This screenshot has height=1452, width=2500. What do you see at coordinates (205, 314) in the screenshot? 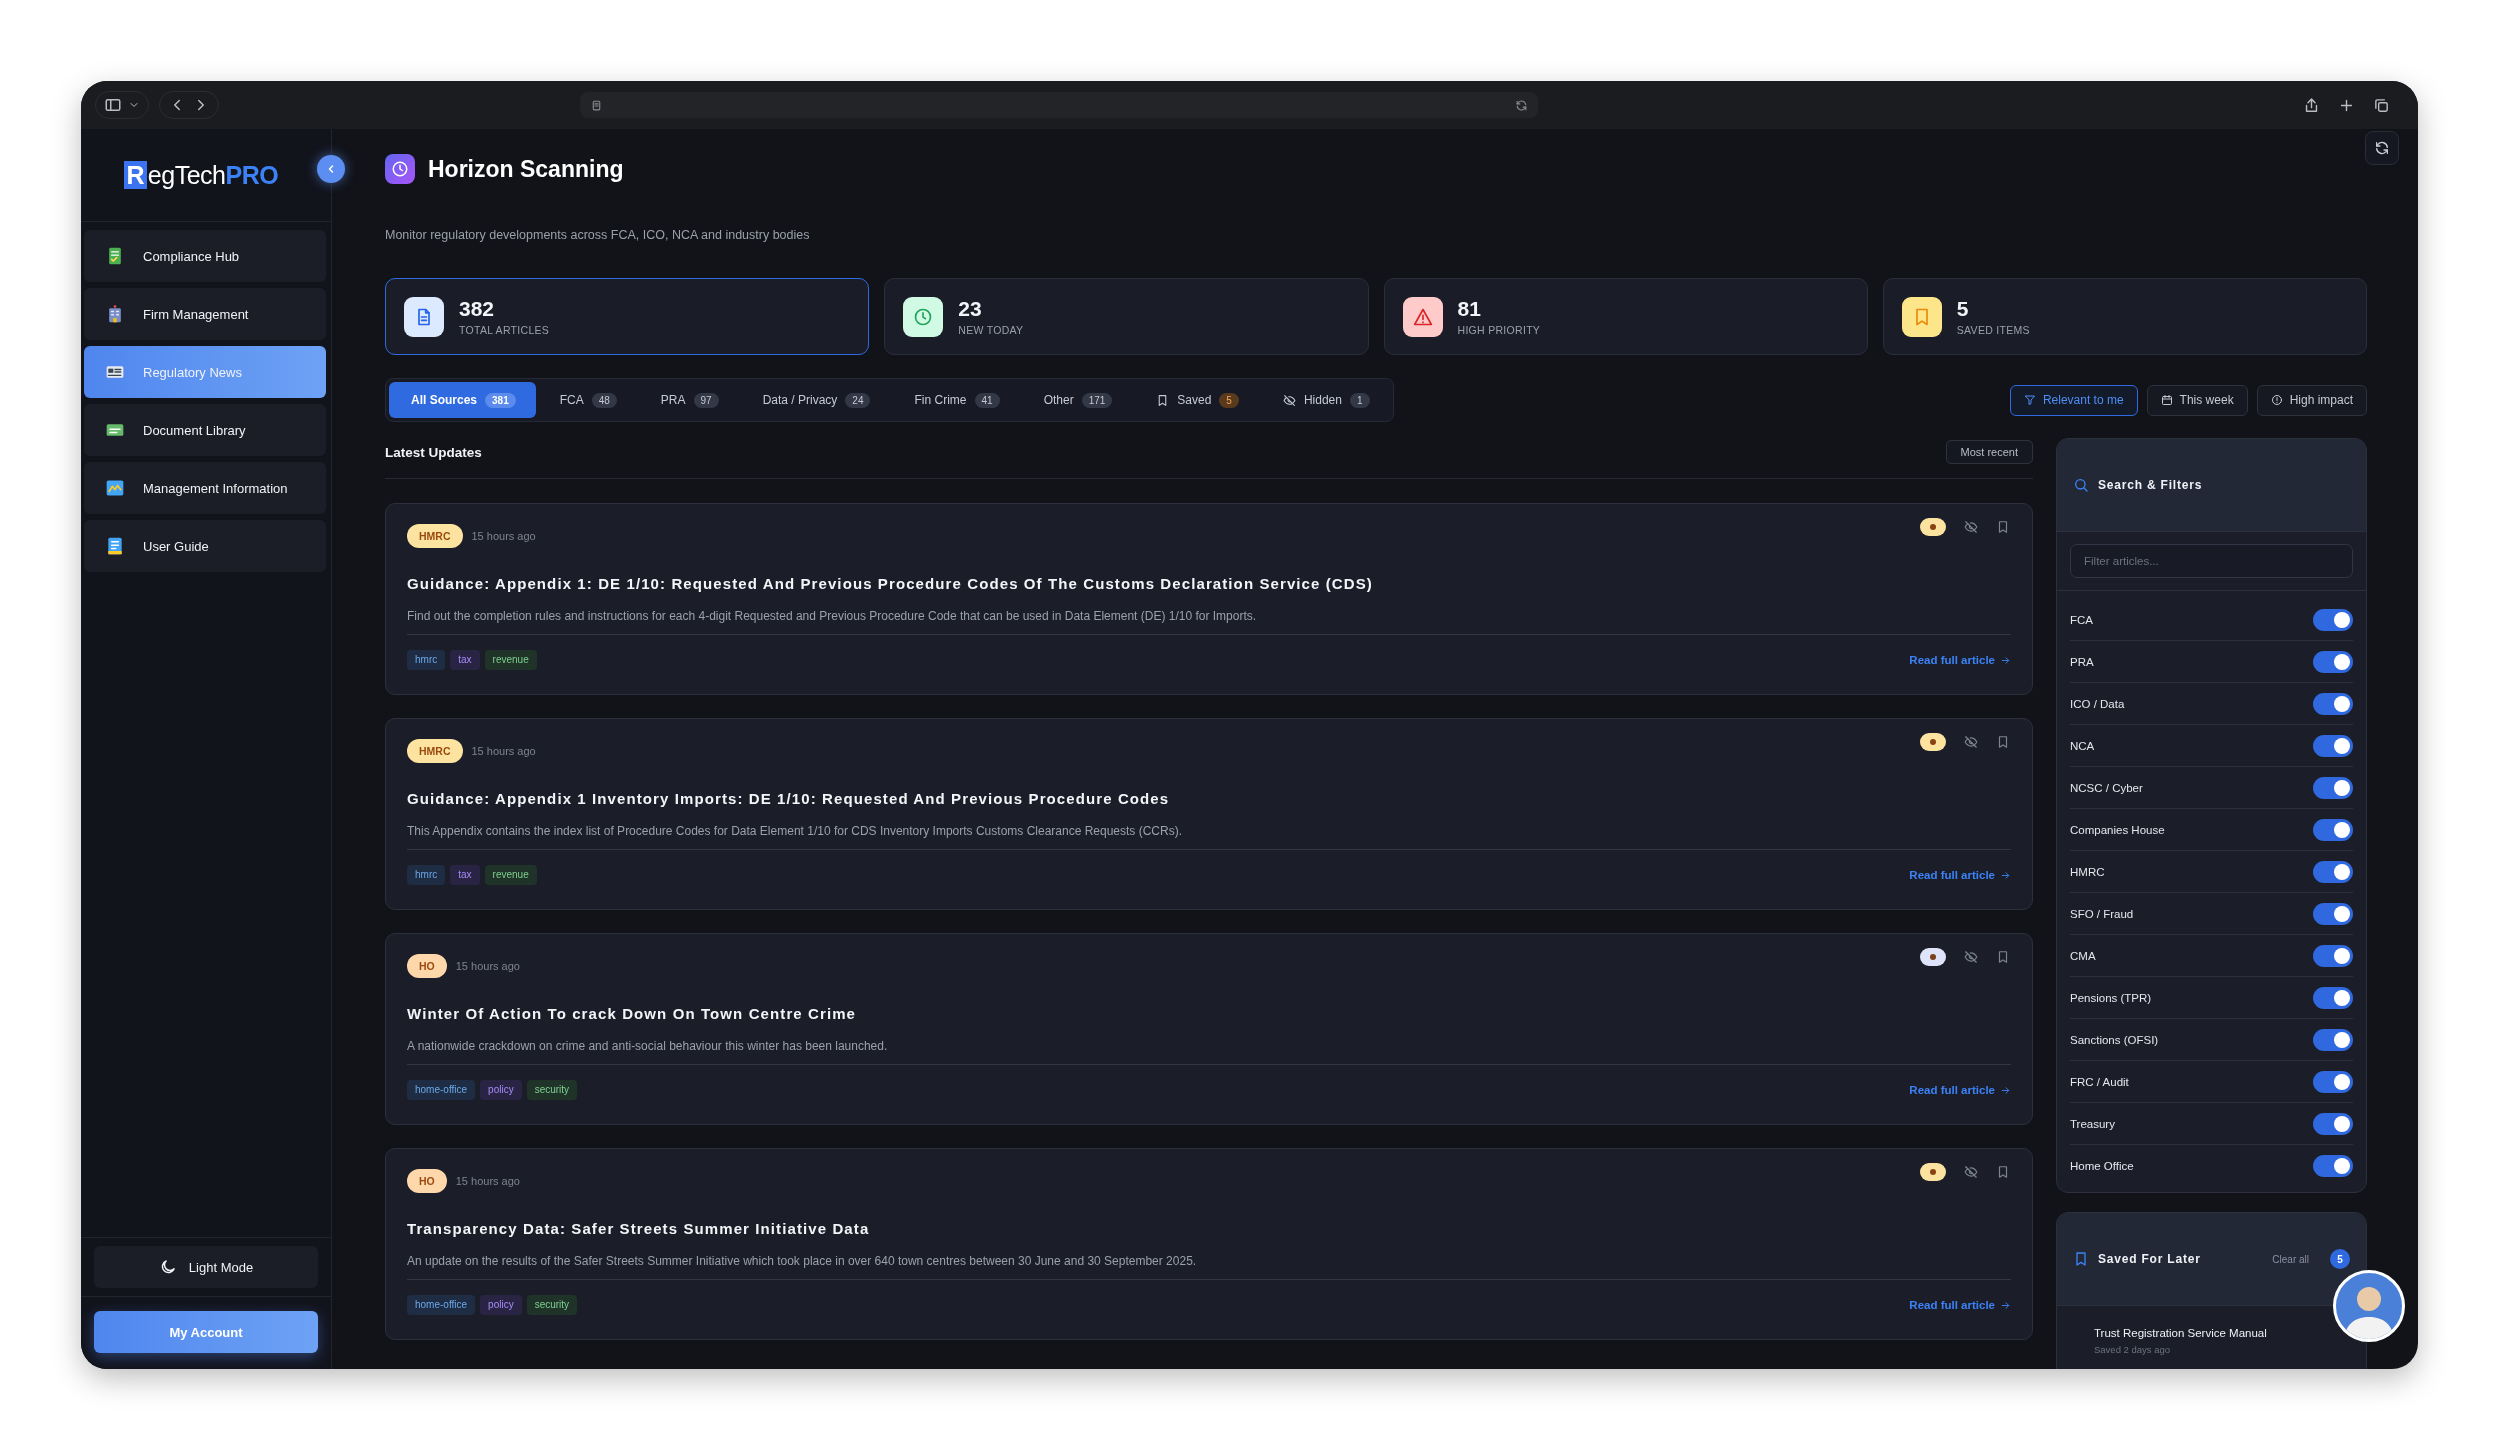
I see `nav-item: Firm Management` at bounding box center [205, 314].